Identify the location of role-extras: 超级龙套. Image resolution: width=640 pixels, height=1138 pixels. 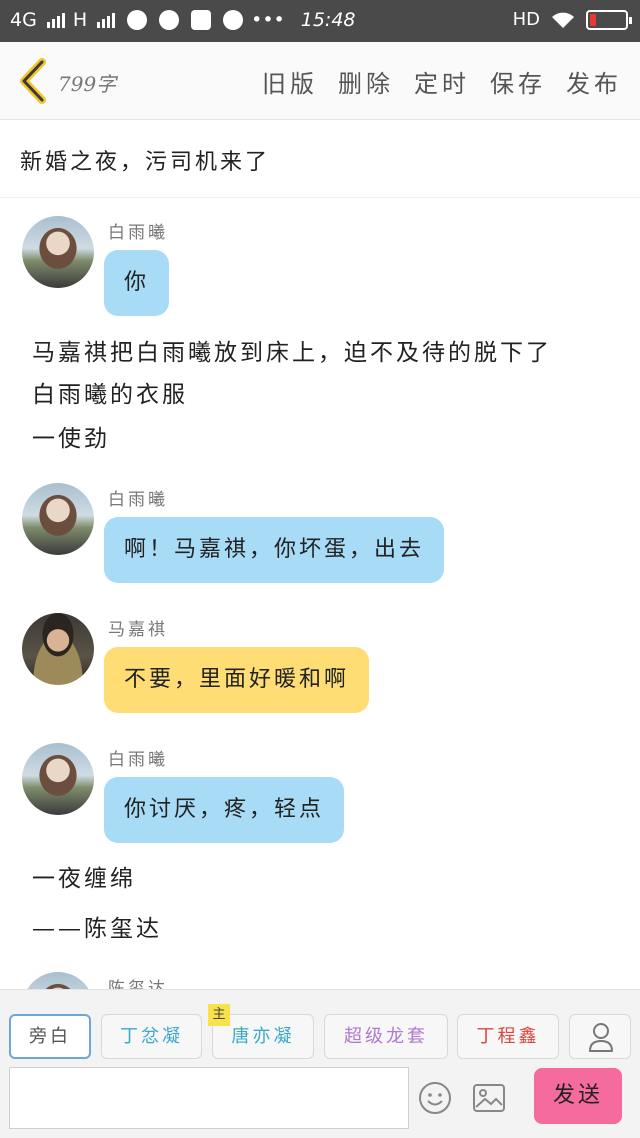
(386, 1036).